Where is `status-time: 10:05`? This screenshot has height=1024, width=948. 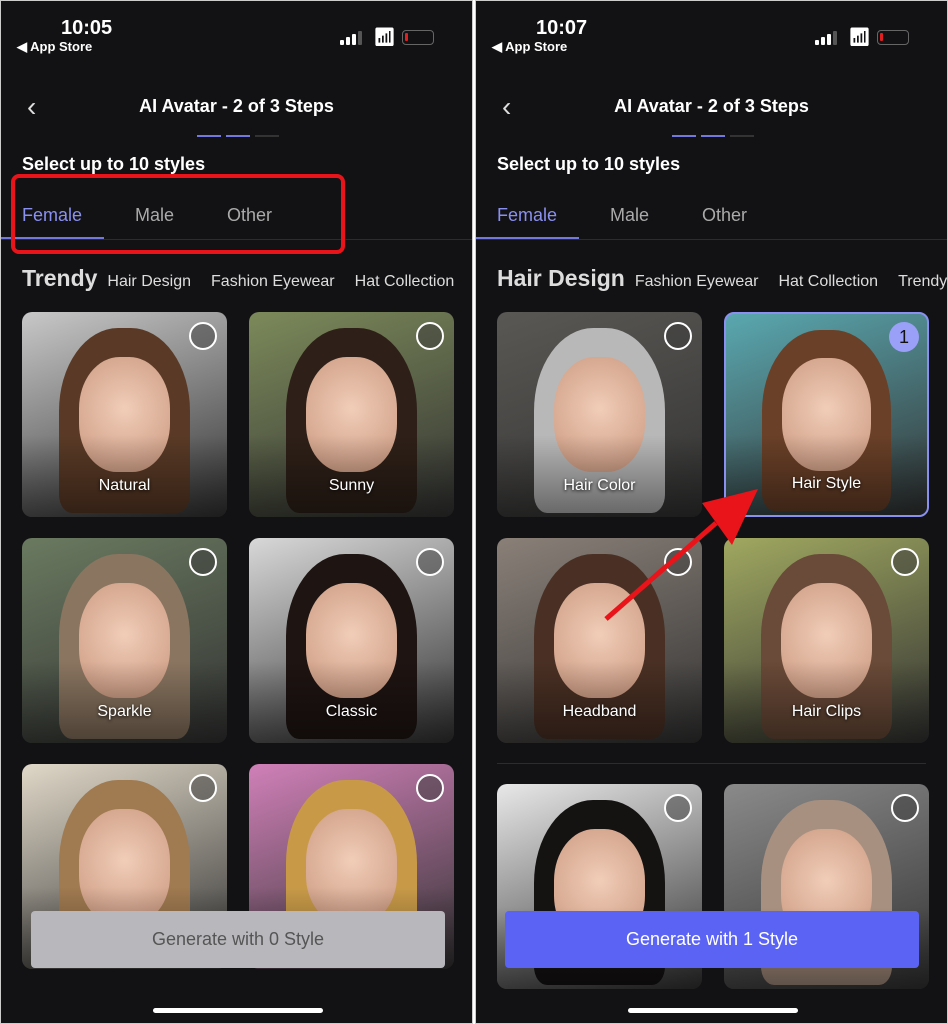 status-time: 10:05 is located at coordinates (87, 28).